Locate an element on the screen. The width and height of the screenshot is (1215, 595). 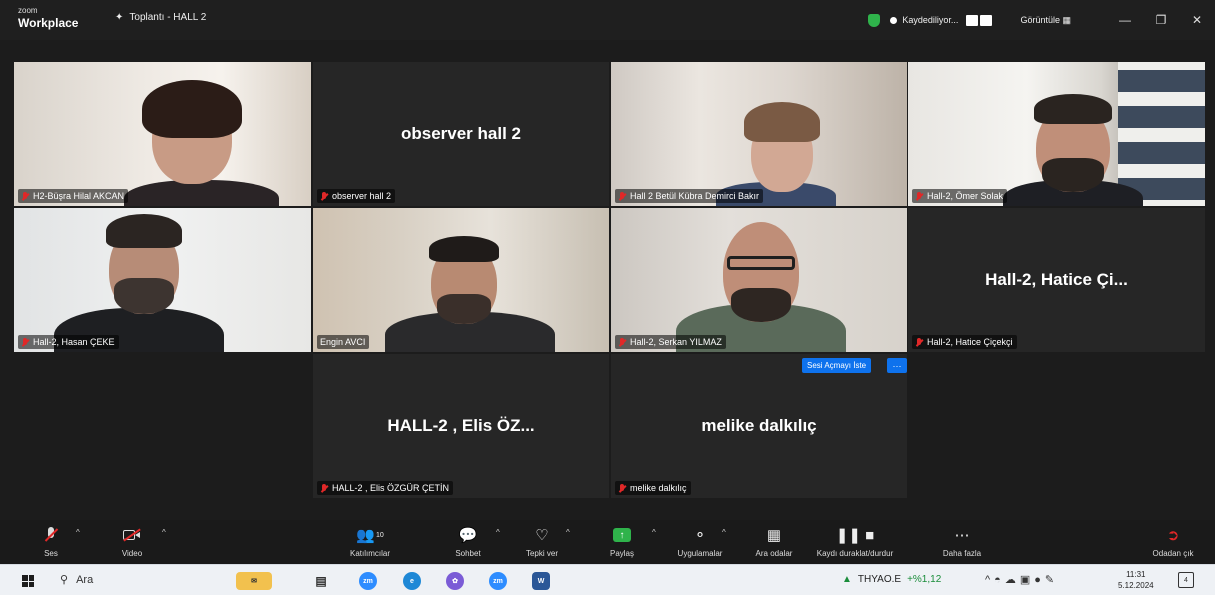
audio-button: Ses is located at coordinates (51, 541).